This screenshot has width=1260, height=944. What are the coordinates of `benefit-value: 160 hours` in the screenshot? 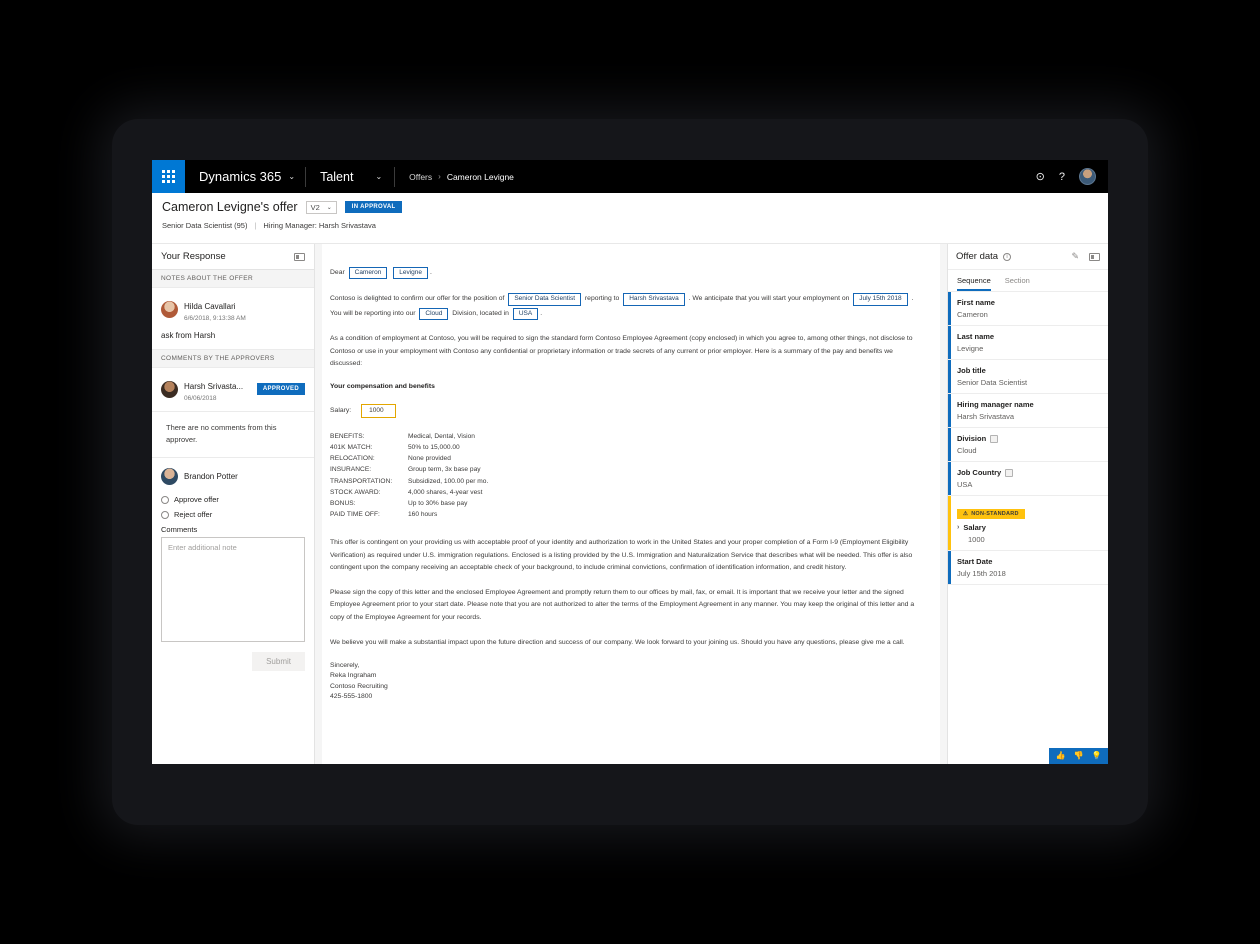 It's located at (423, 515).